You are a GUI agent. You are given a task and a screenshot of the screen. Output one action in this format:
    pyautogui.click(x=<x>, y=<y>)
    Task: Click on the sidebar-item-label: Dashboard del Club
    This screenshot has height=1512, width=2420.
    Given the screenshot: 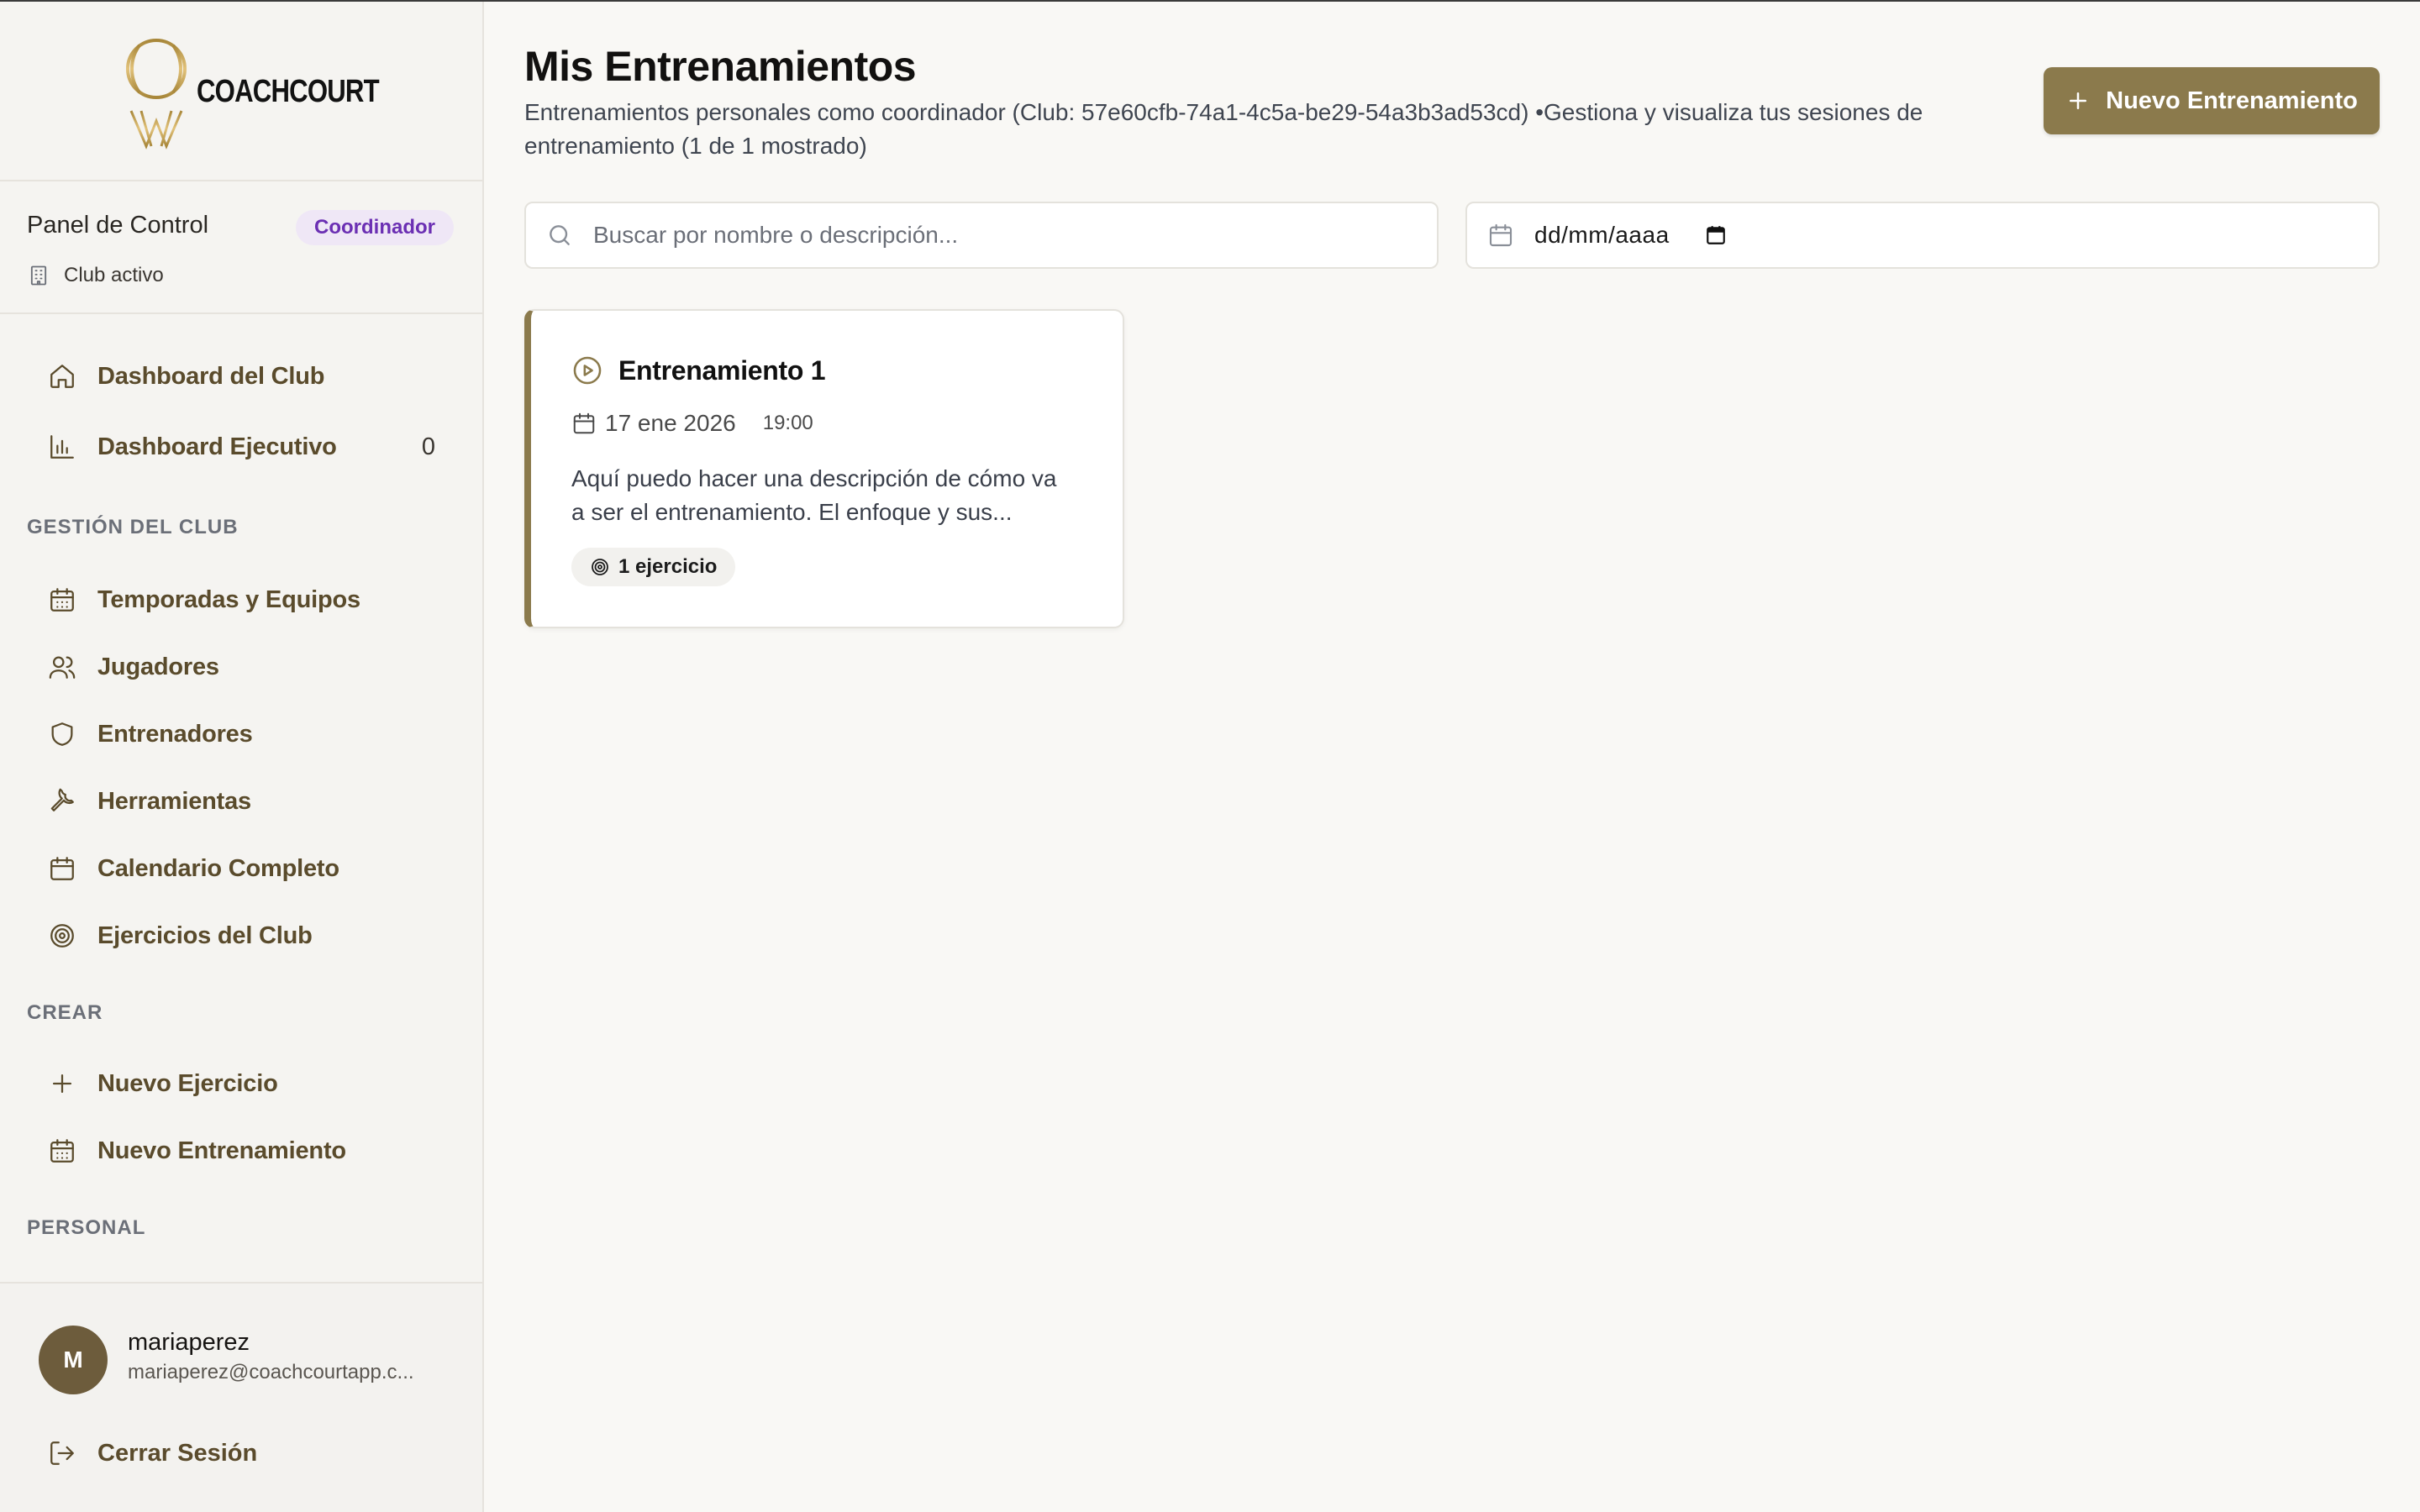 What is the action you would take?
    pyautogui.click(x=211, y=376)
    